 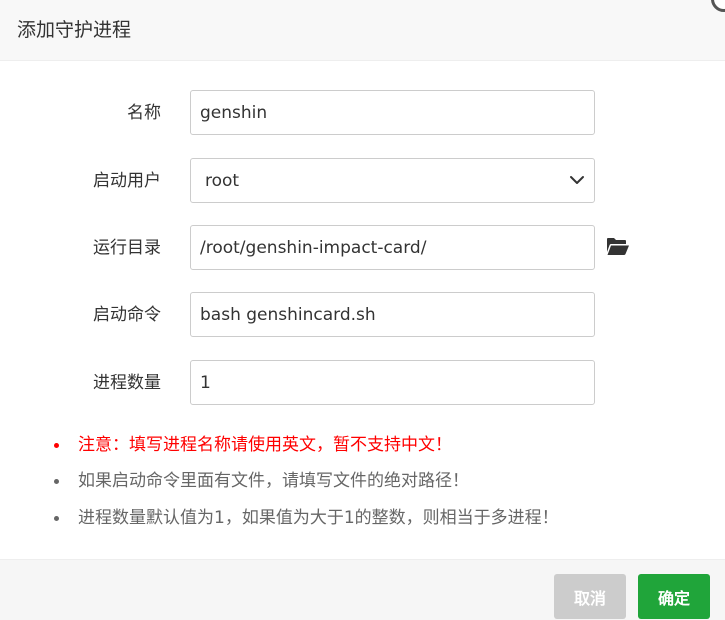 What do you see at coordinates (392, 180) in the screenshot?
I see `user-select: root` at bounding box center [392, 180].